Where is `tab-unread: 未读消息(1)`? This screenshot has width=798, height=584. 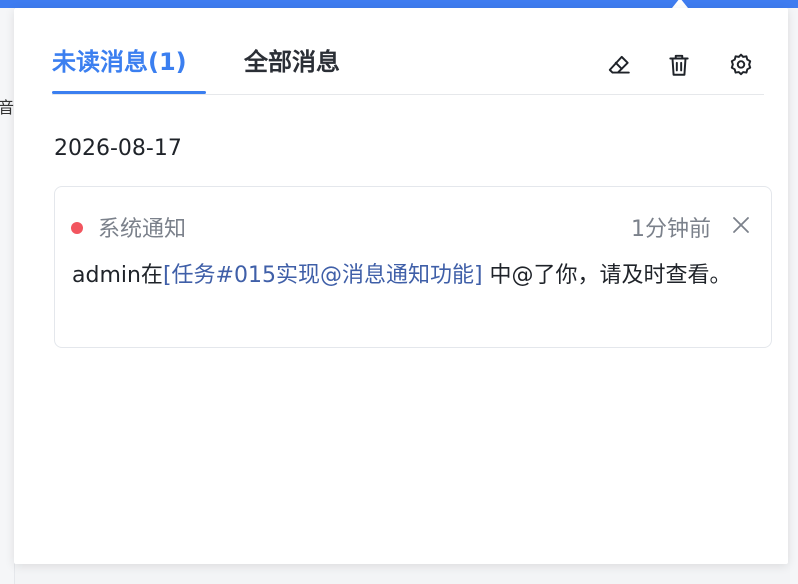
tab-unread: 未读消息(1) is located at coordinates (129, 69).